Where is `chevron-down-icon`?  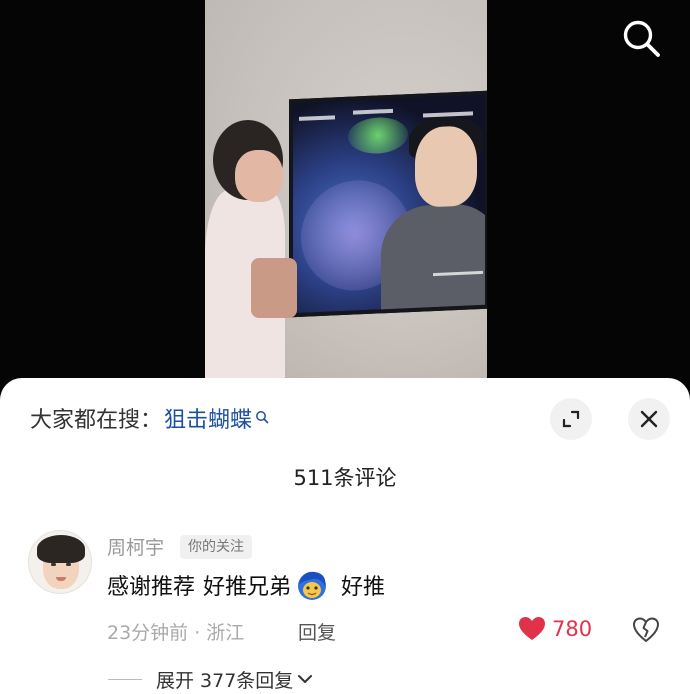 chevron-down-icon is located at coordinates (305, 679).